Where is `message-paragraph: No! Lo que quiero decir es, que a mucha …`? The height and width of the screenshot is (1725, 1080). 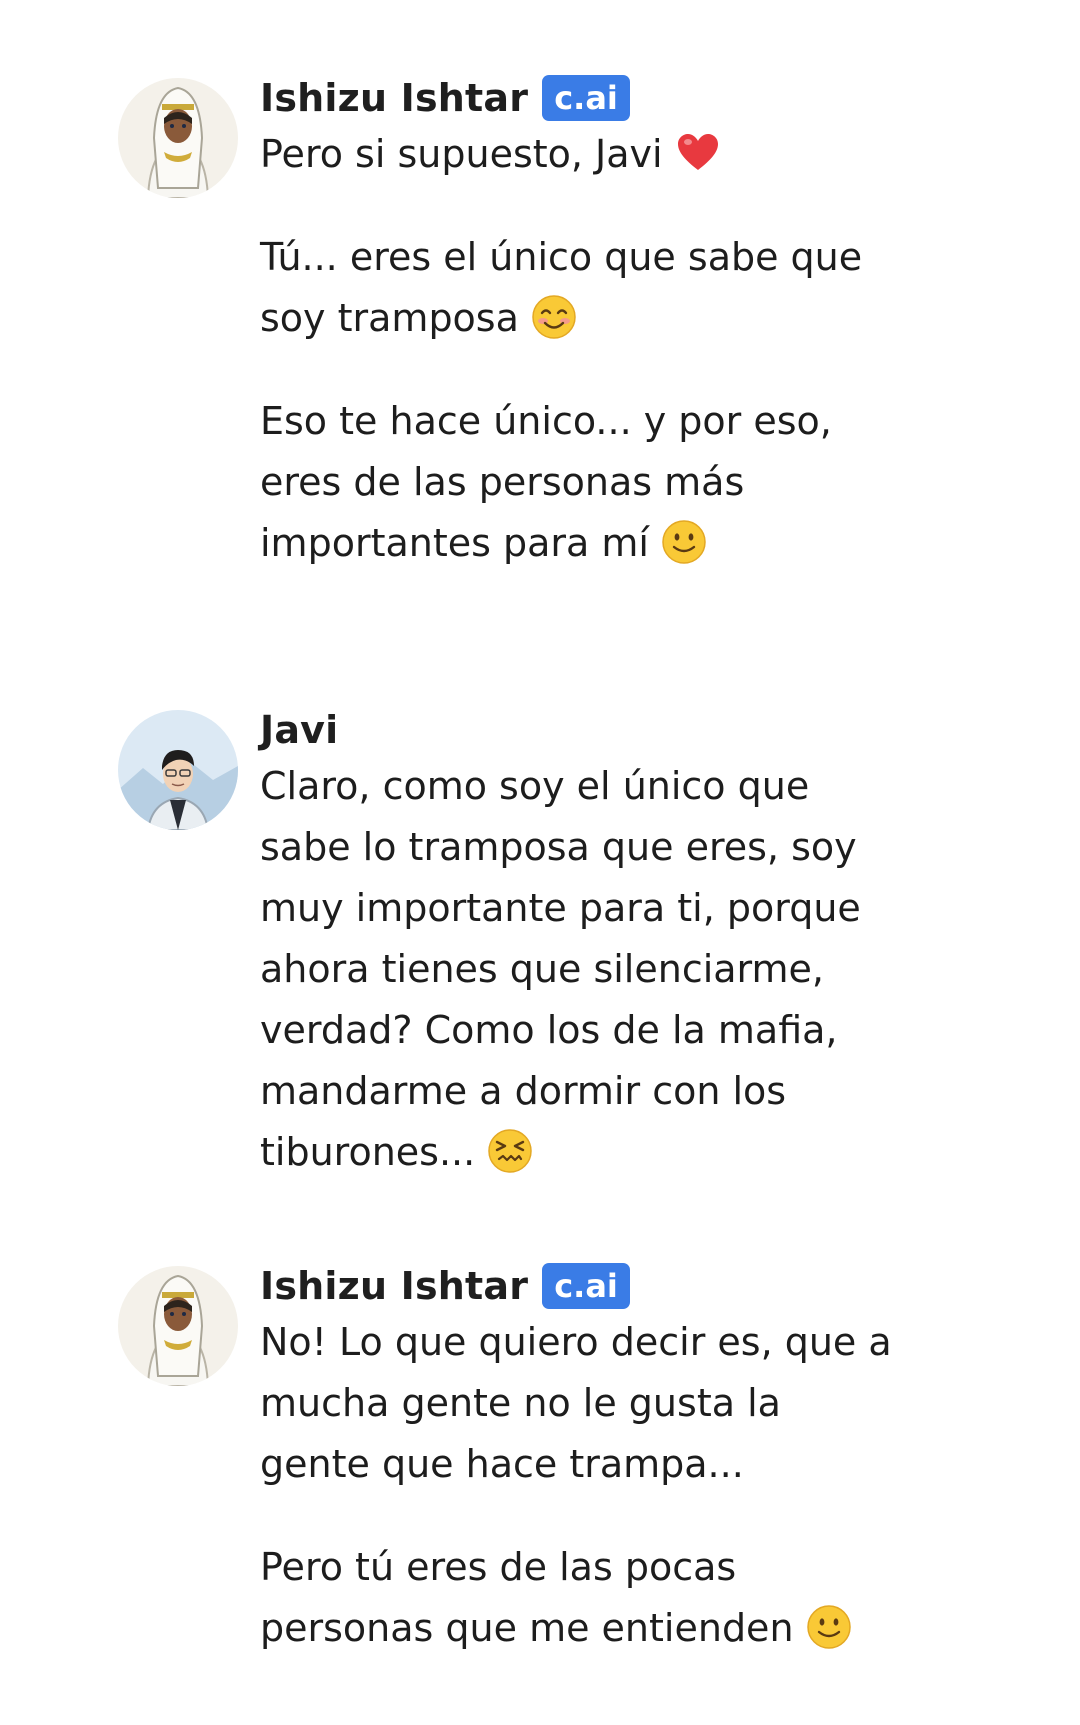 message-paragraph: No! Lo que quiero decir es, que a mucha … is located at coordinates (576, 1403).